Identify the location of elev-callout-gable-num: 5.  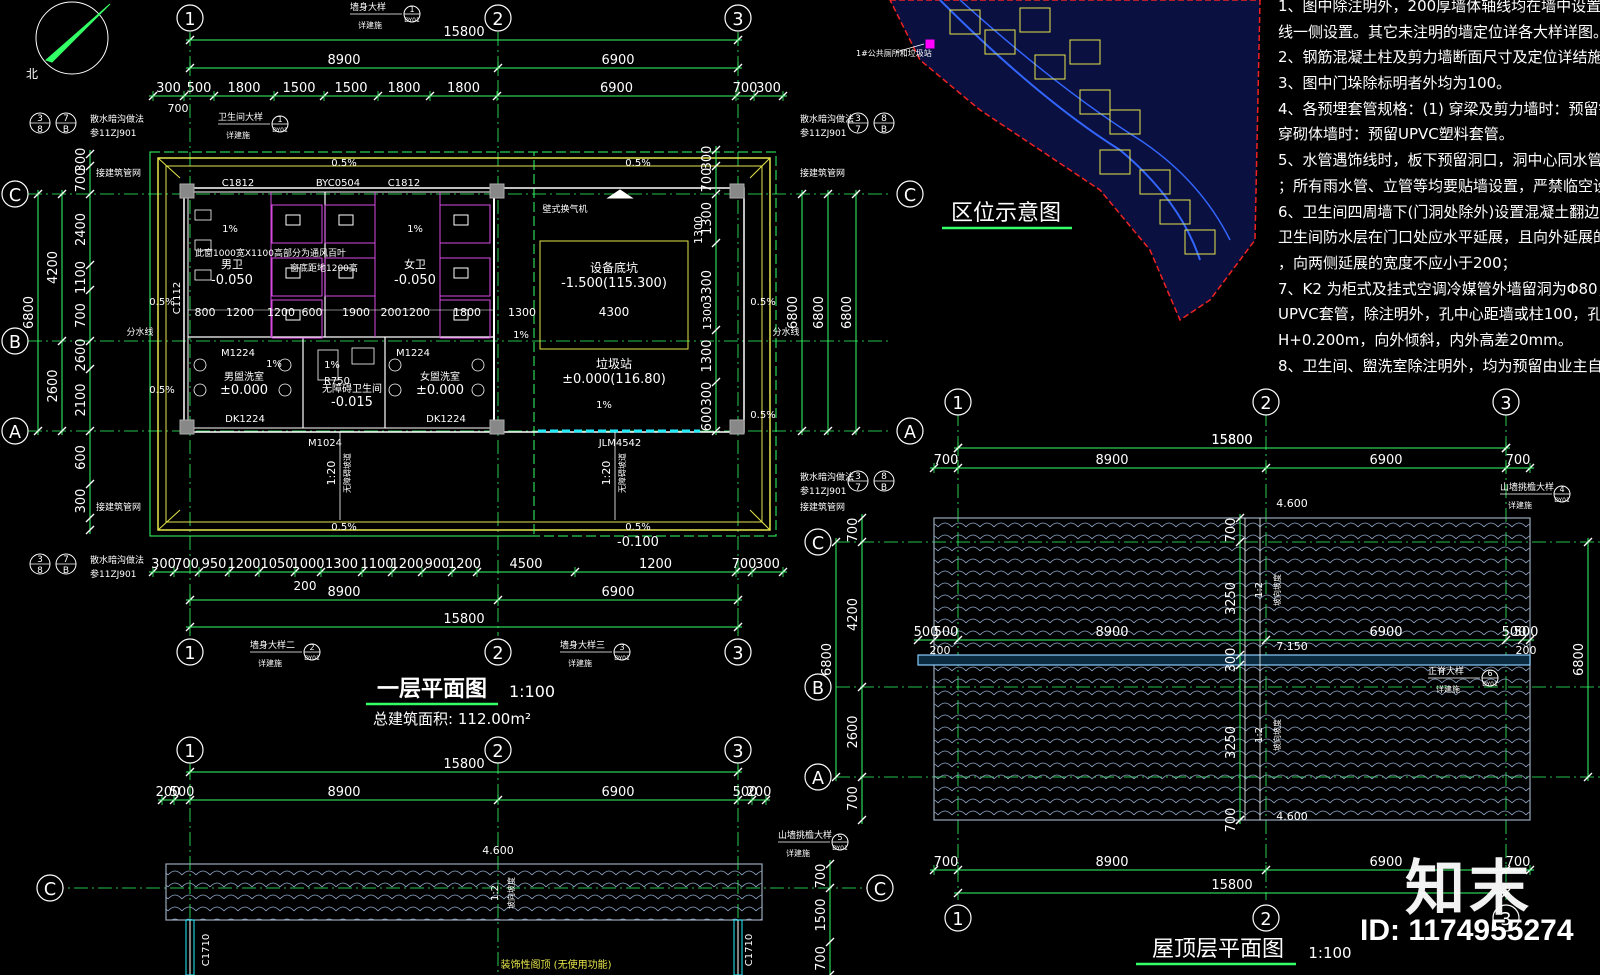
(839, 837).